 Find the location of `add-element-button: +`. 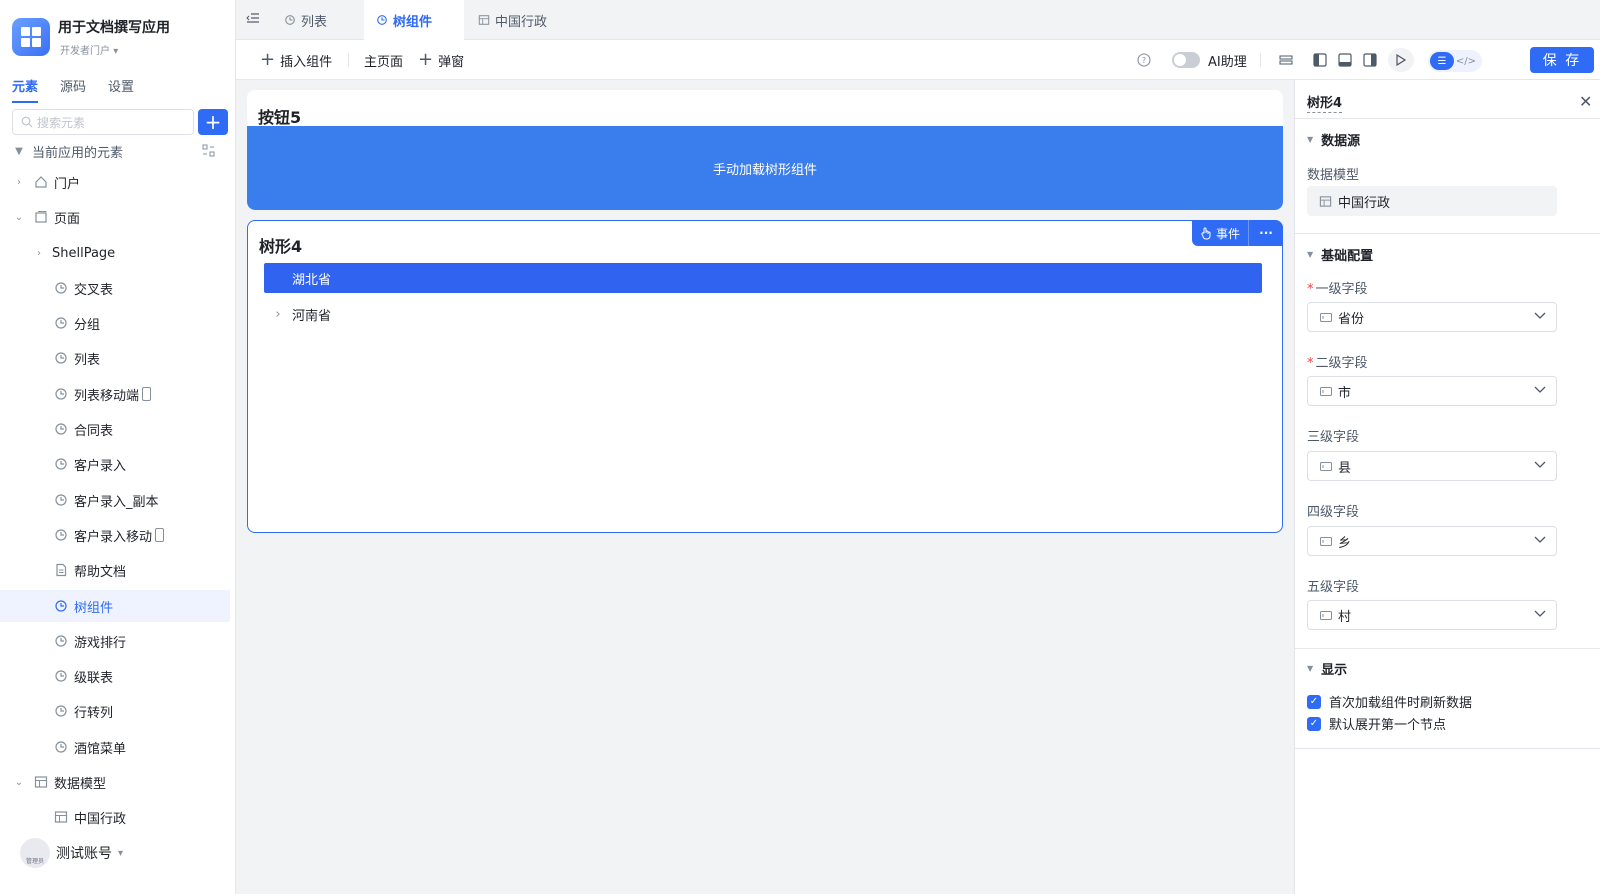

add-element-button: + is located at coordinates (213, 122).